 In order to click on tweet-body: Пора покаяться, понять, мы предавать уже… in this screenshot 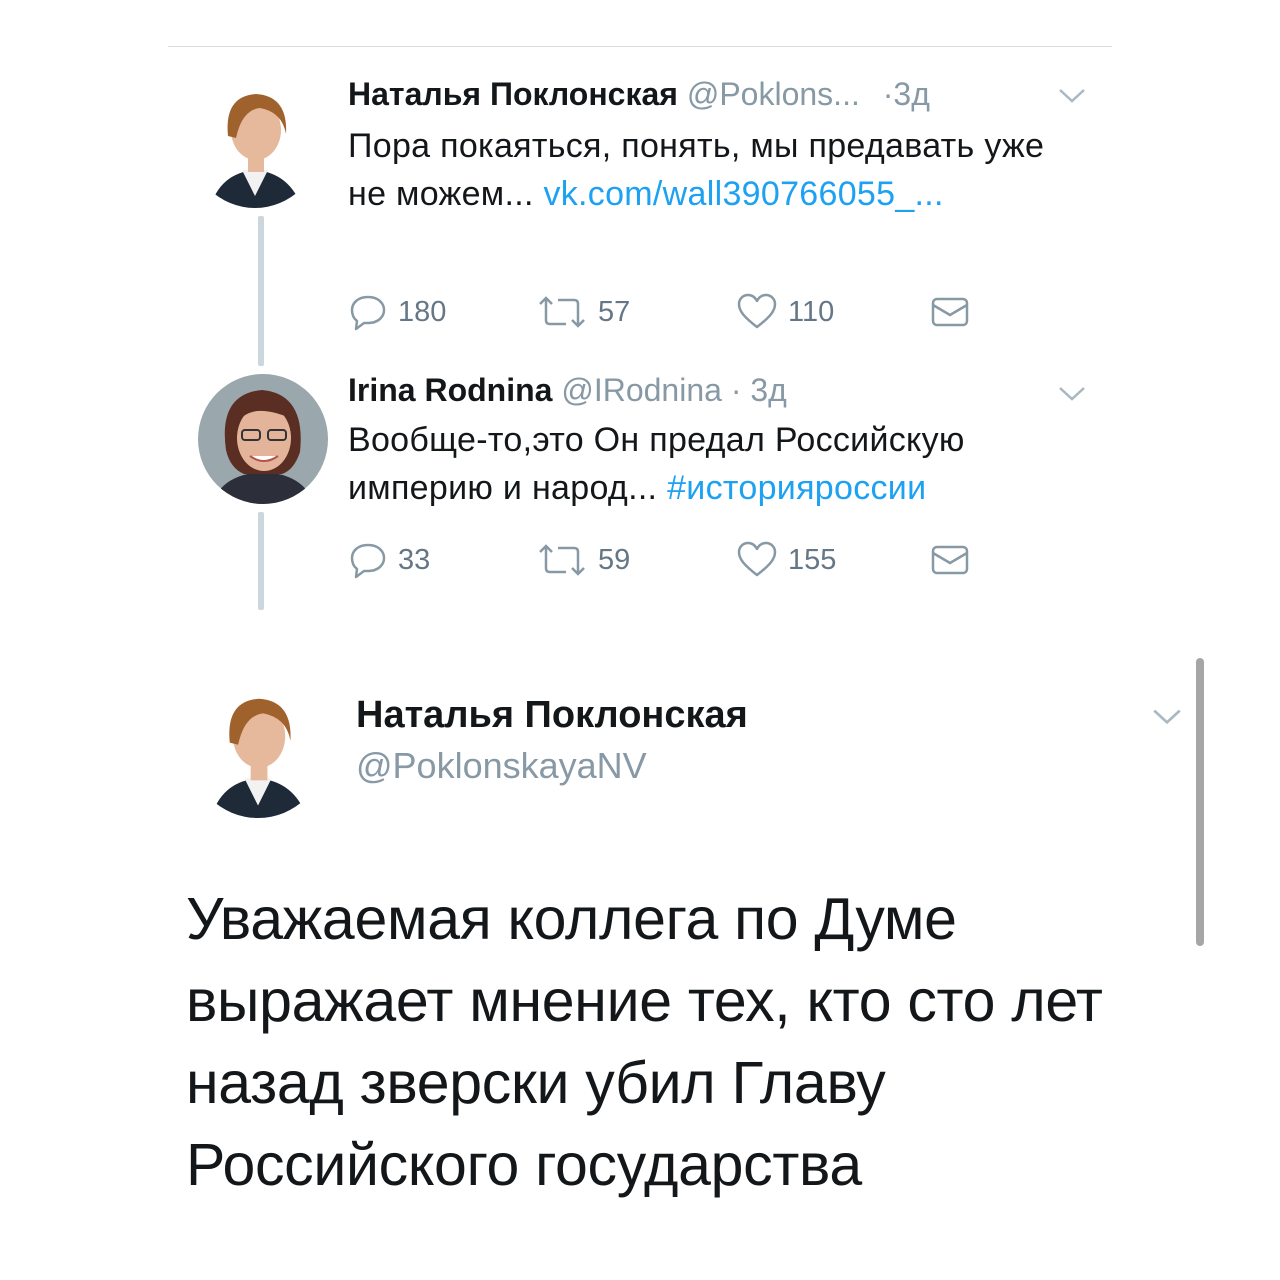, I will do `click(718, 170)`.